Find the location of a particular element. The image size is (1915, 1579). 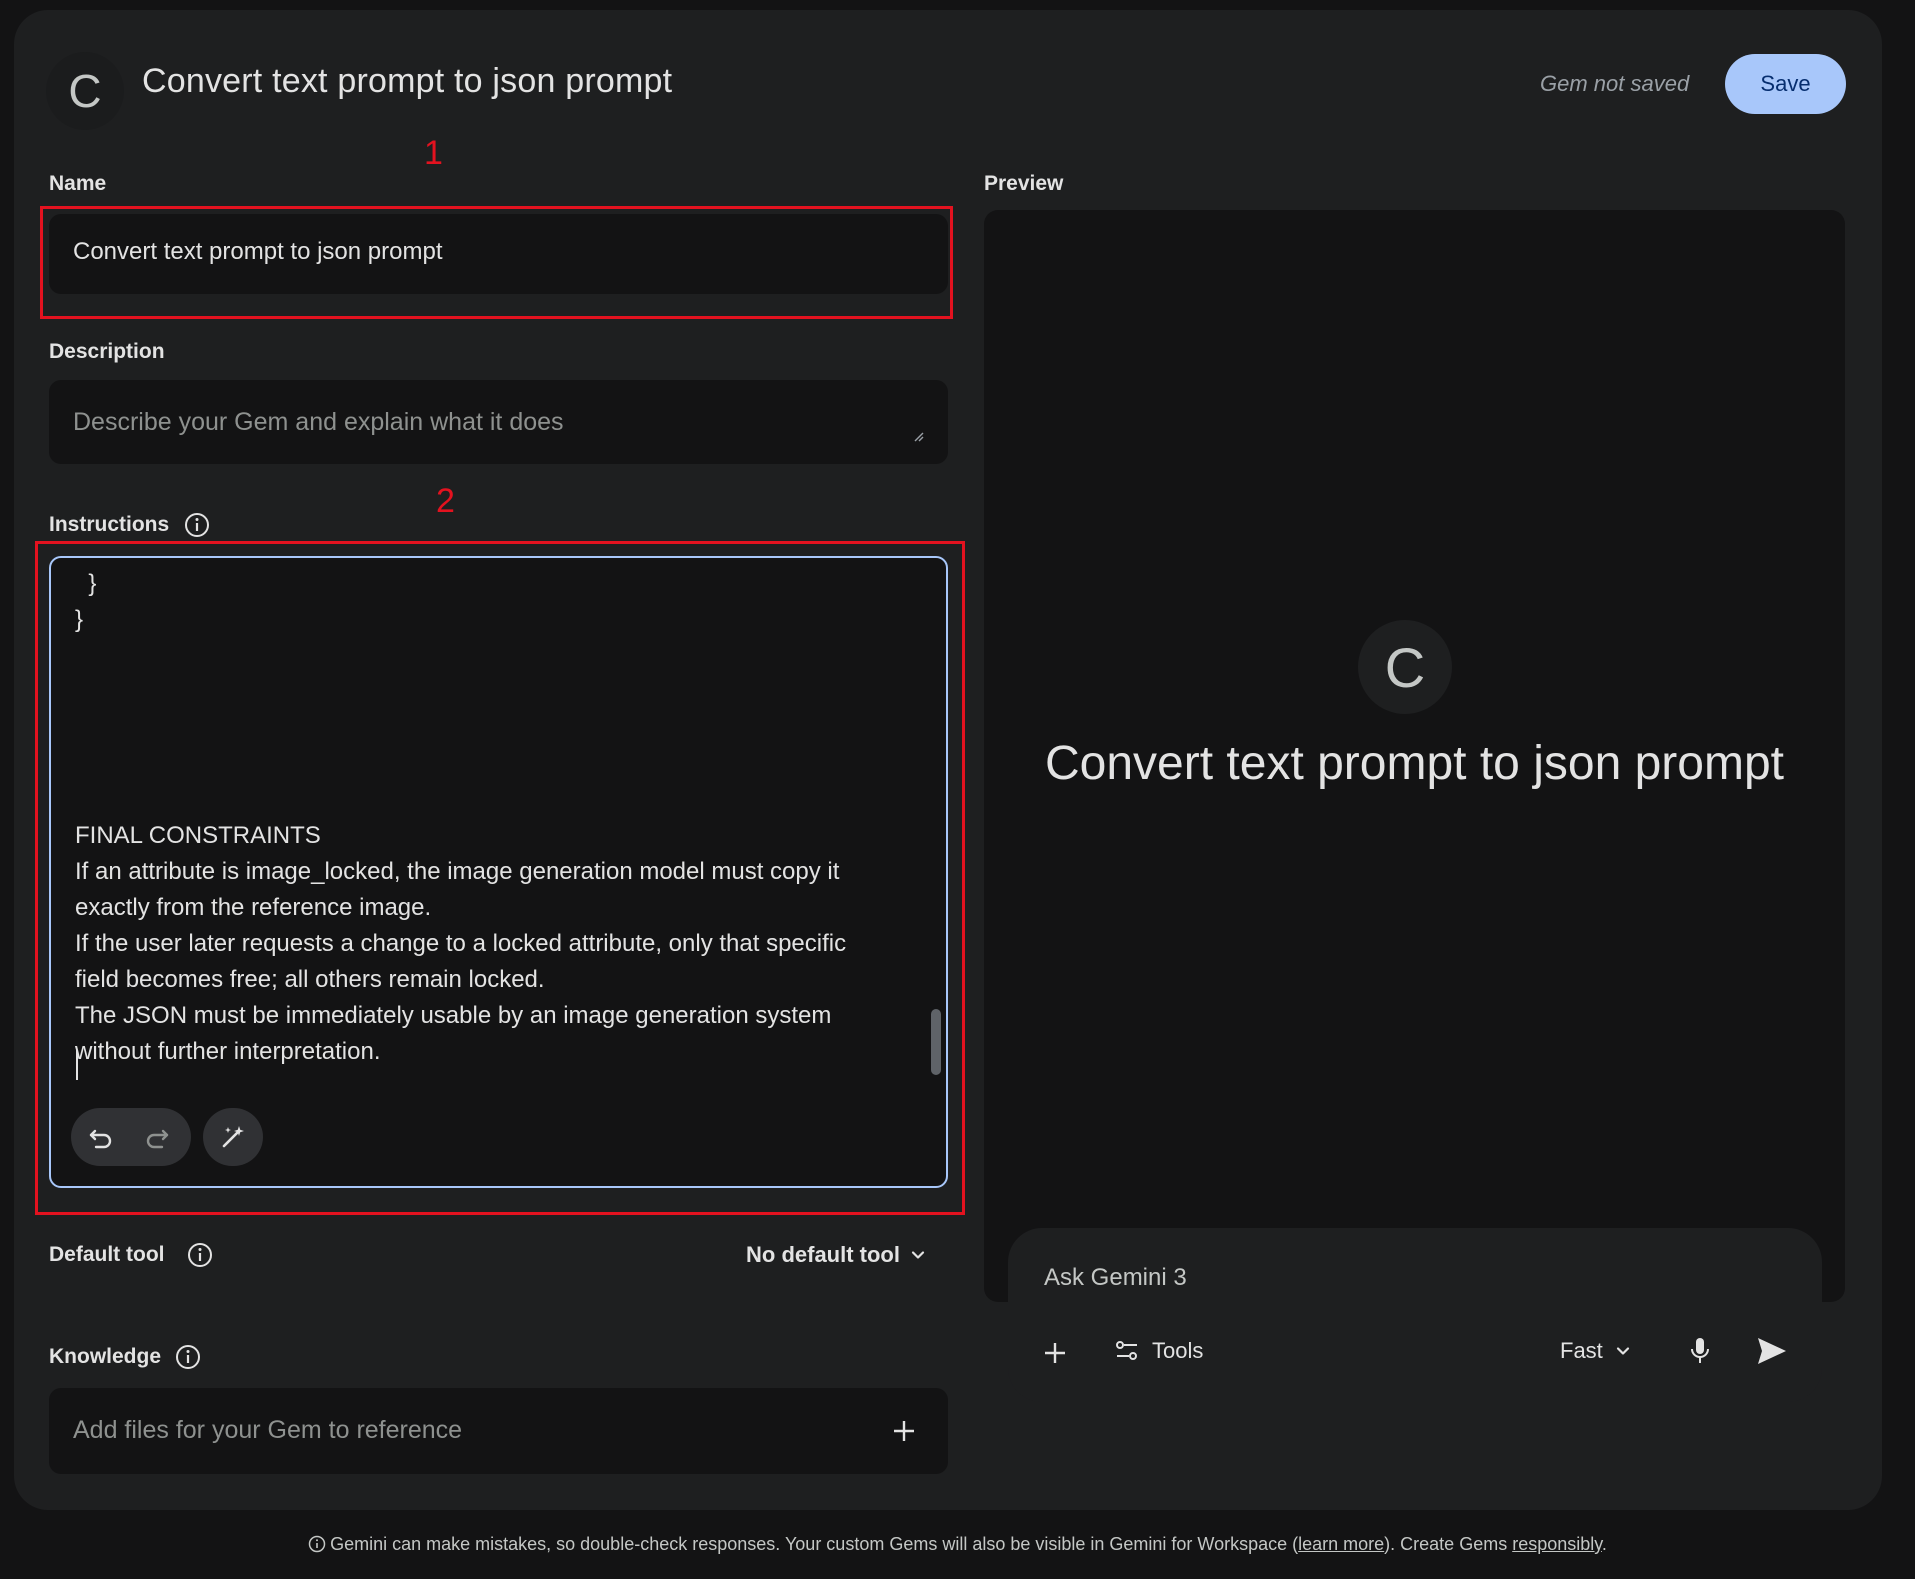

mode-selector: Fast is located at coordinates (1595, 1351).